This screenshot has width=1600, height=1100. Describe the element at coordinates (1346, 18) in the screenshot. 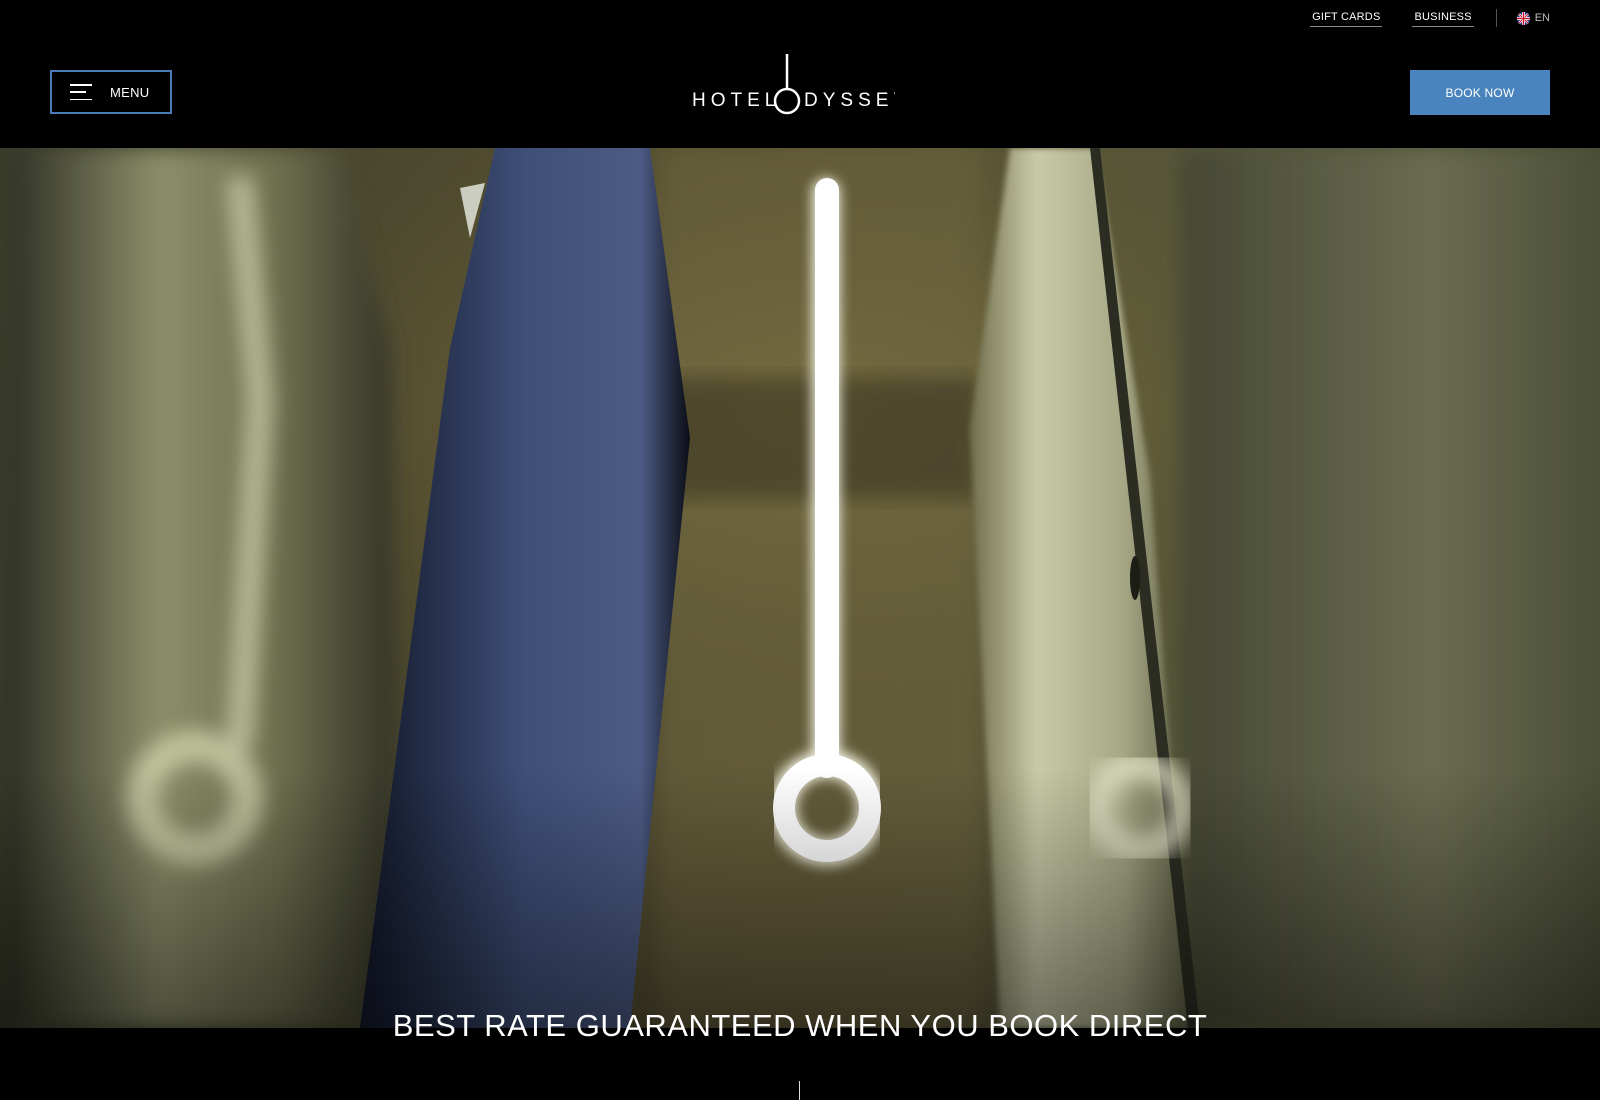

I see `gift-cards-link: GIFT CARDS` at that location.